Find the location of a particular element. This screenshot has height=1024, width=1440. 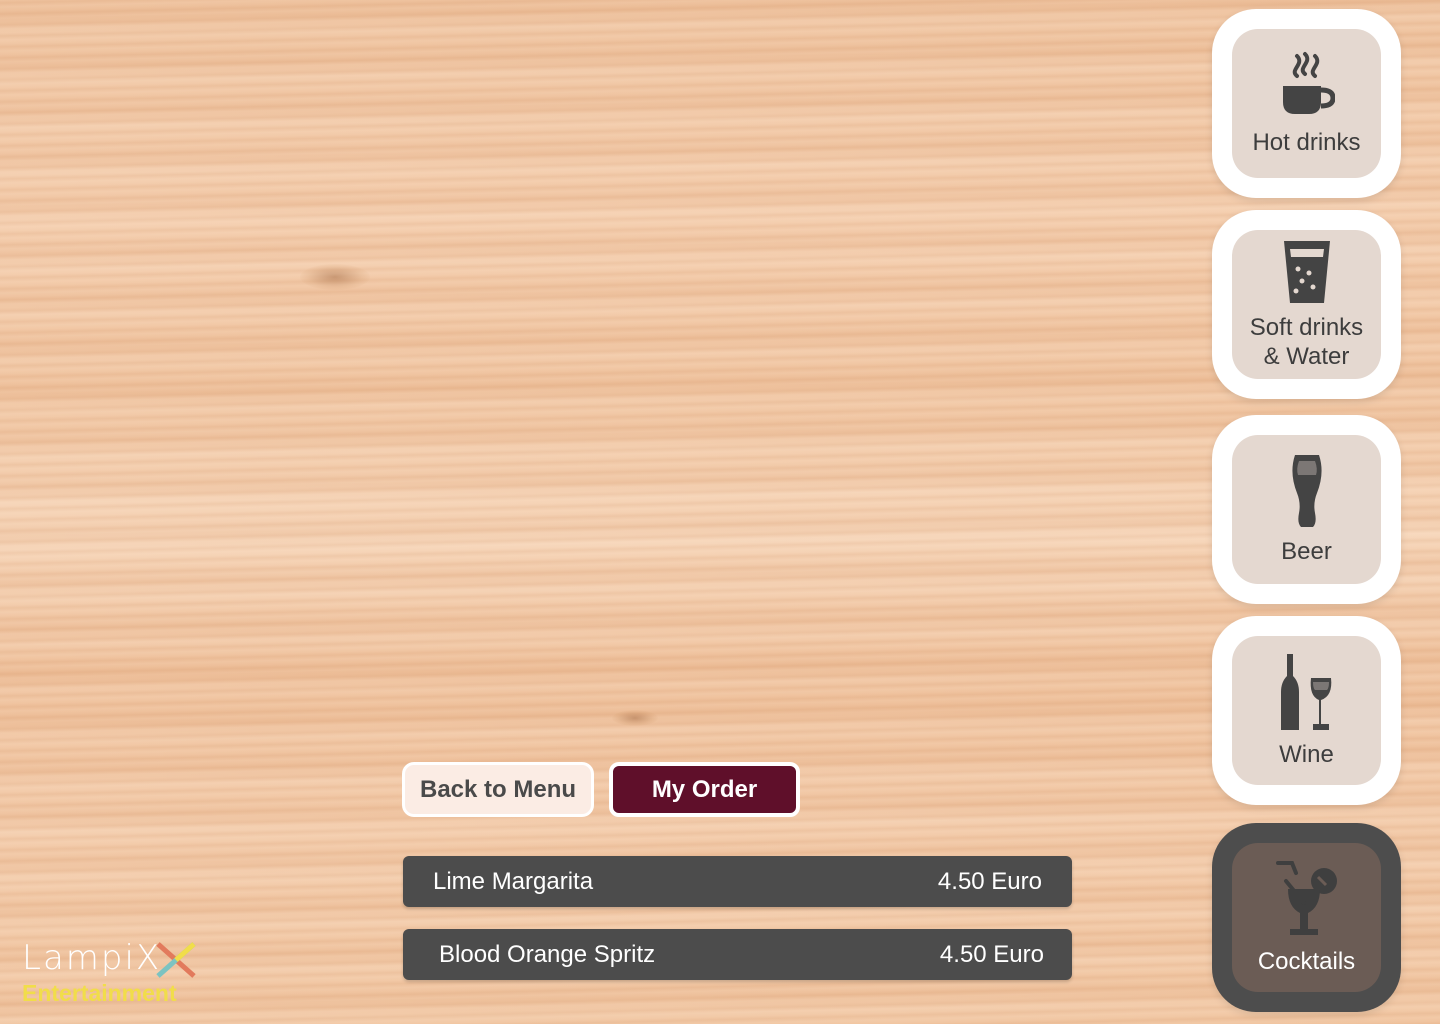

logo-wordmark: LampiX is located at coordinates (92, 958).